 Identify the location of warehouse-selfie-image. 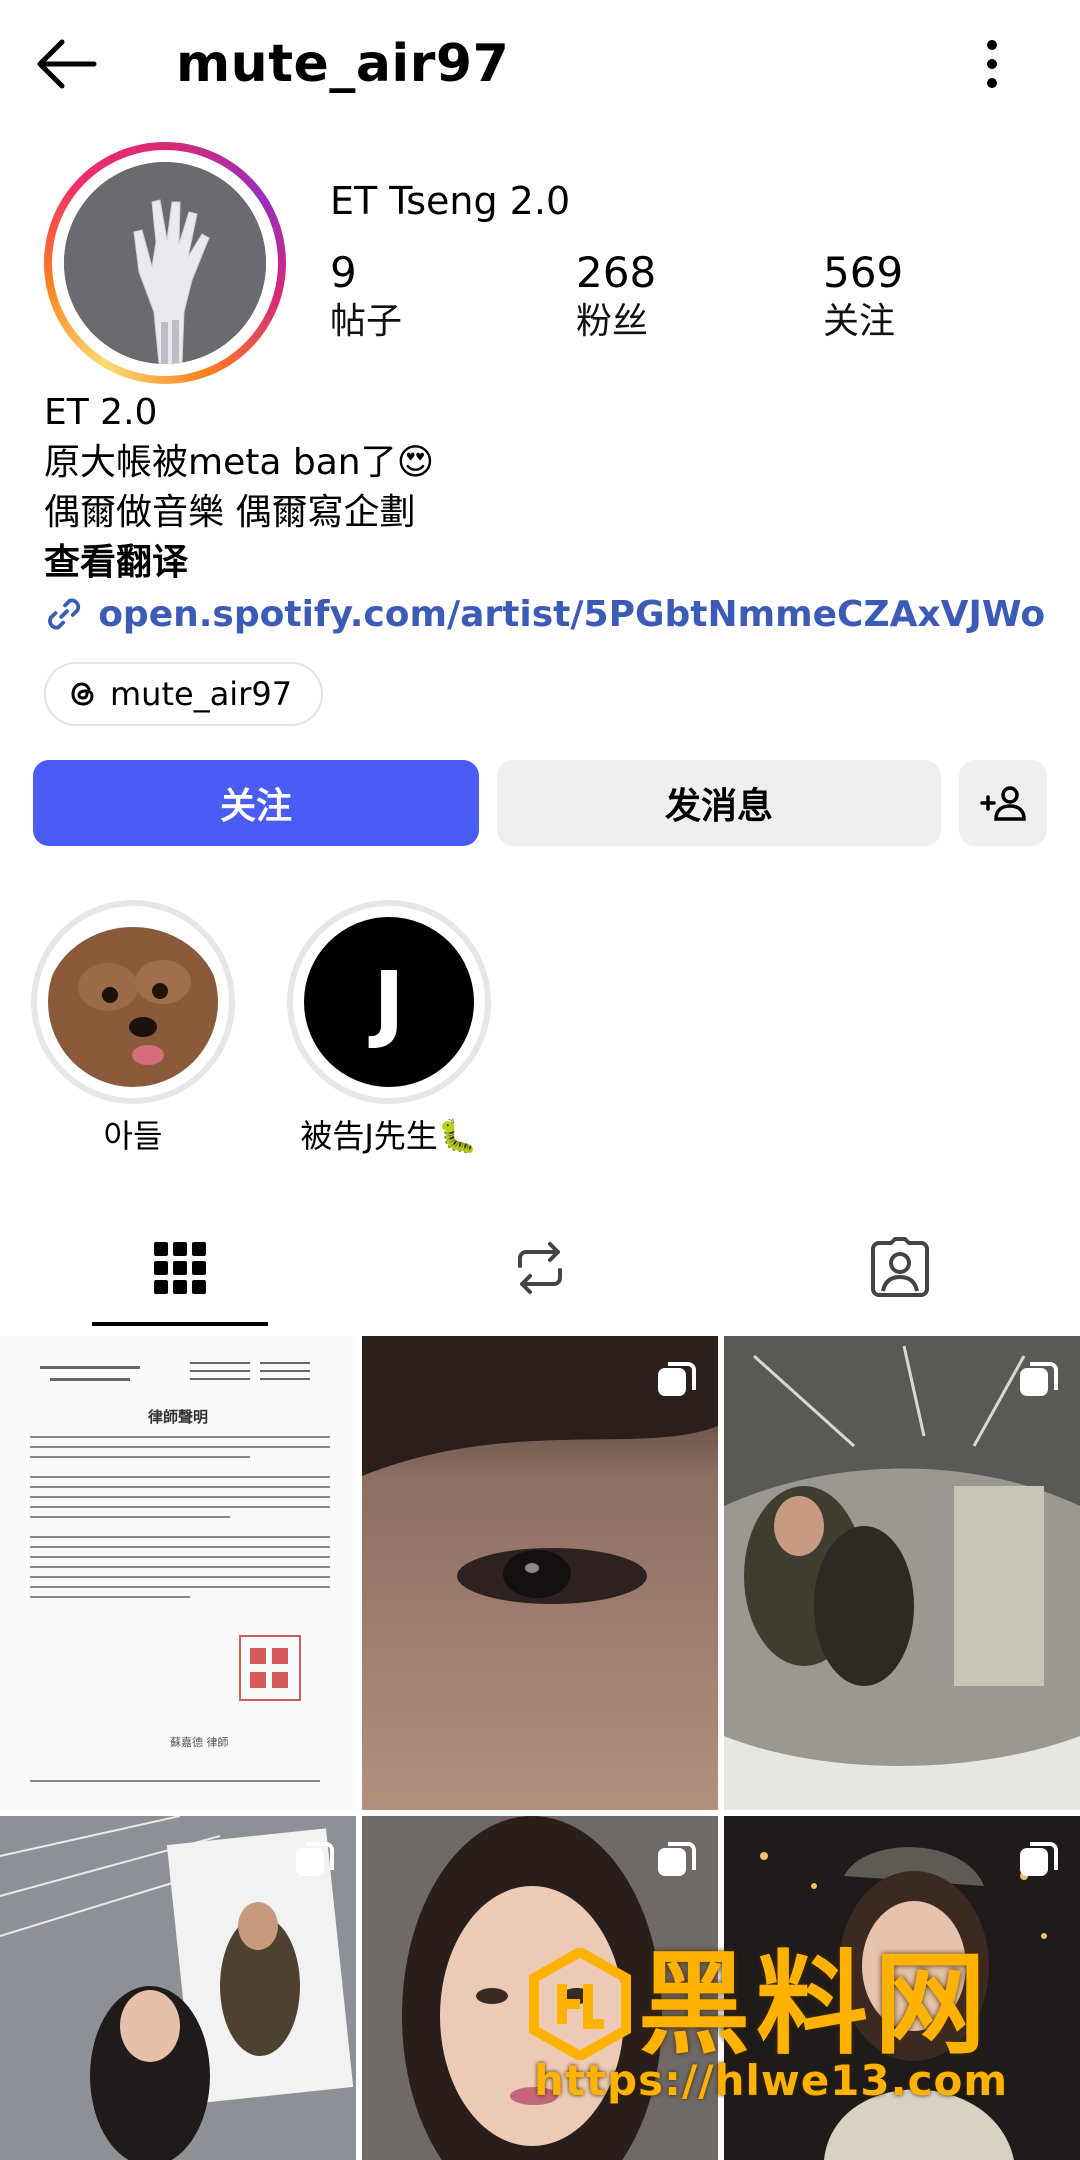
(902, 1573).